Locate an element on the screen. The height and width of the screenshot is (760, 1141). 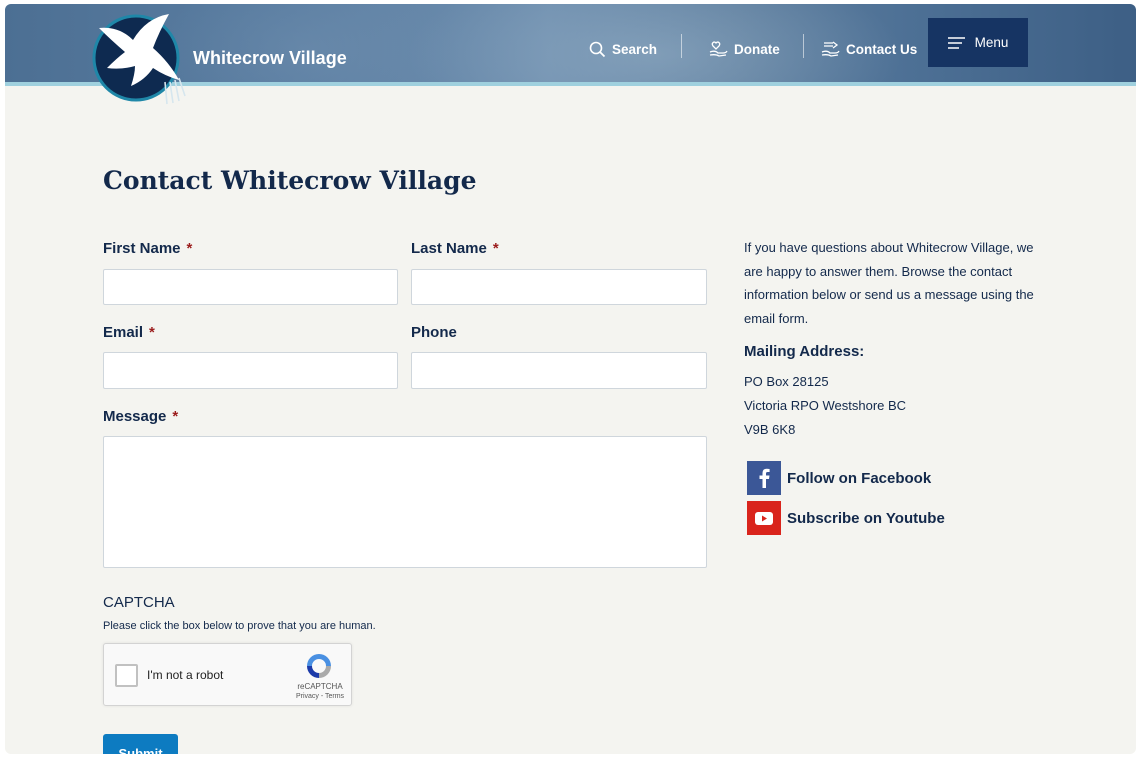
submit-button: Submit is located at coordinates (140, 744).